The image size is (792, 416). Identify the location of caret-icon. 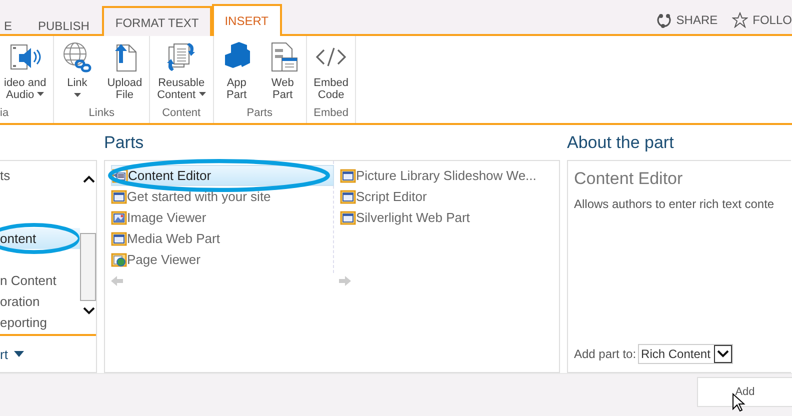
(19, 354).